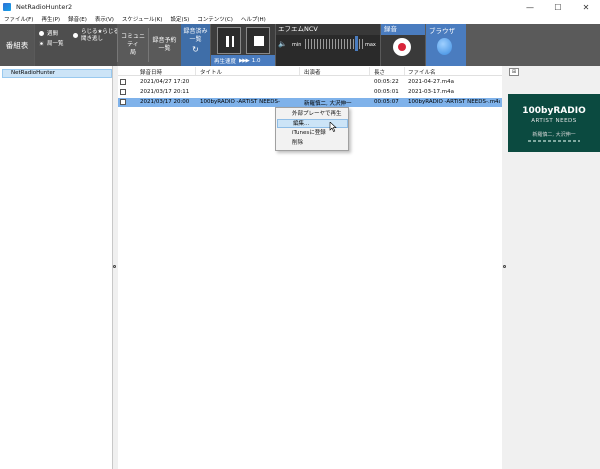 This screenshot has width=600, height=469. Describe the element at coordinates (333, 127) in the screenshot. I see `mouse-cursor-icon` at that location.